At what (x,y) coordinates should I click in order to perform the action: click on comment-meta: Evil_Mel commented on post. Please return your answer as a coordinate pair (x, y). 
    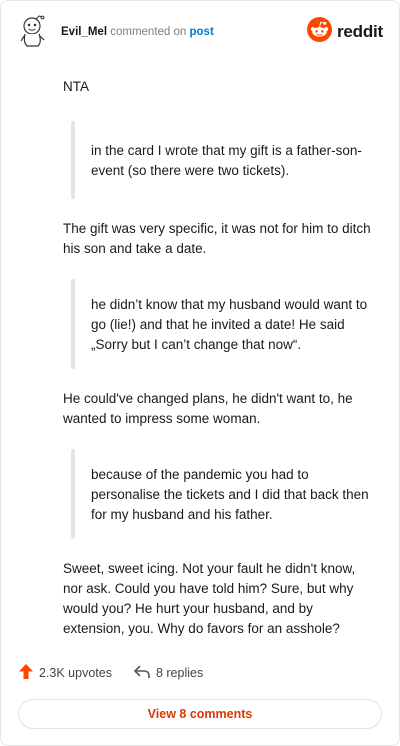
    Looking at the image, I should click on (137, 32).